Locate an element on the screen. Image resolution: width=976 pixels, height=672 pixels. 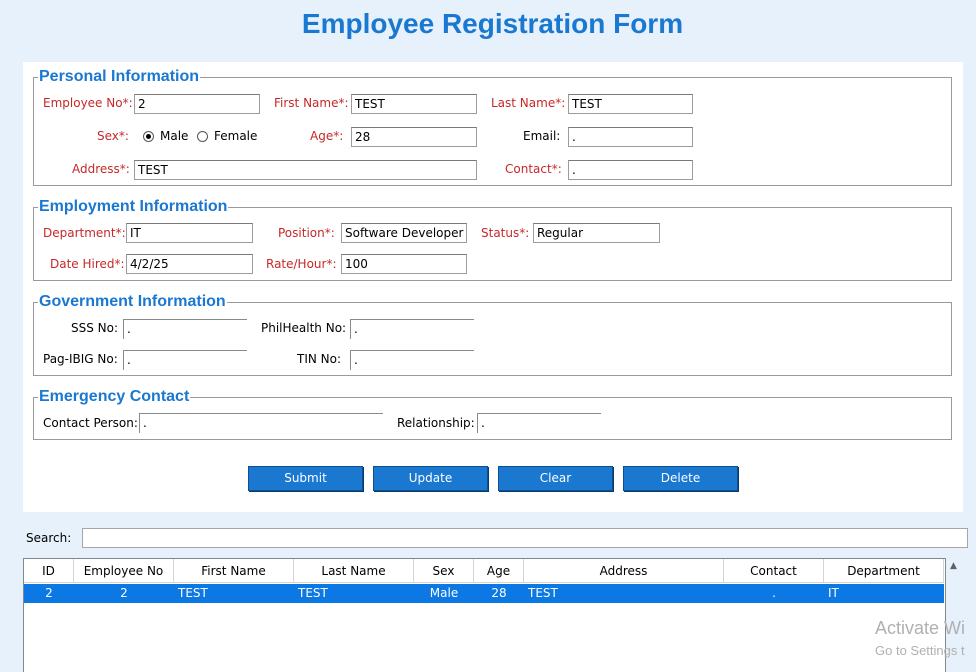
department-field: IT is located at coordinates (189, 233).